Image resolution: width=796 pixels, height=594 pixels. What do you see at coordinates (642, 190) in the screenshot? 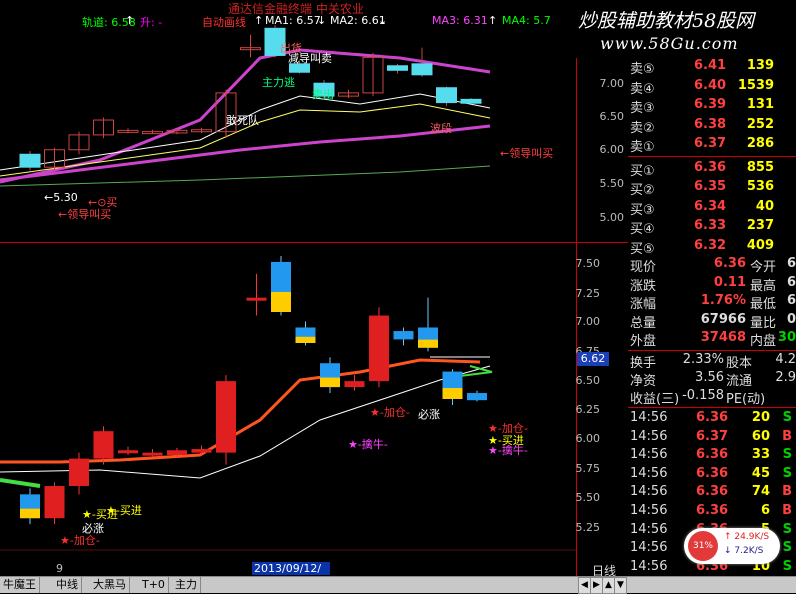
I see `level-label: 买②` at bounding box center [642, 190].